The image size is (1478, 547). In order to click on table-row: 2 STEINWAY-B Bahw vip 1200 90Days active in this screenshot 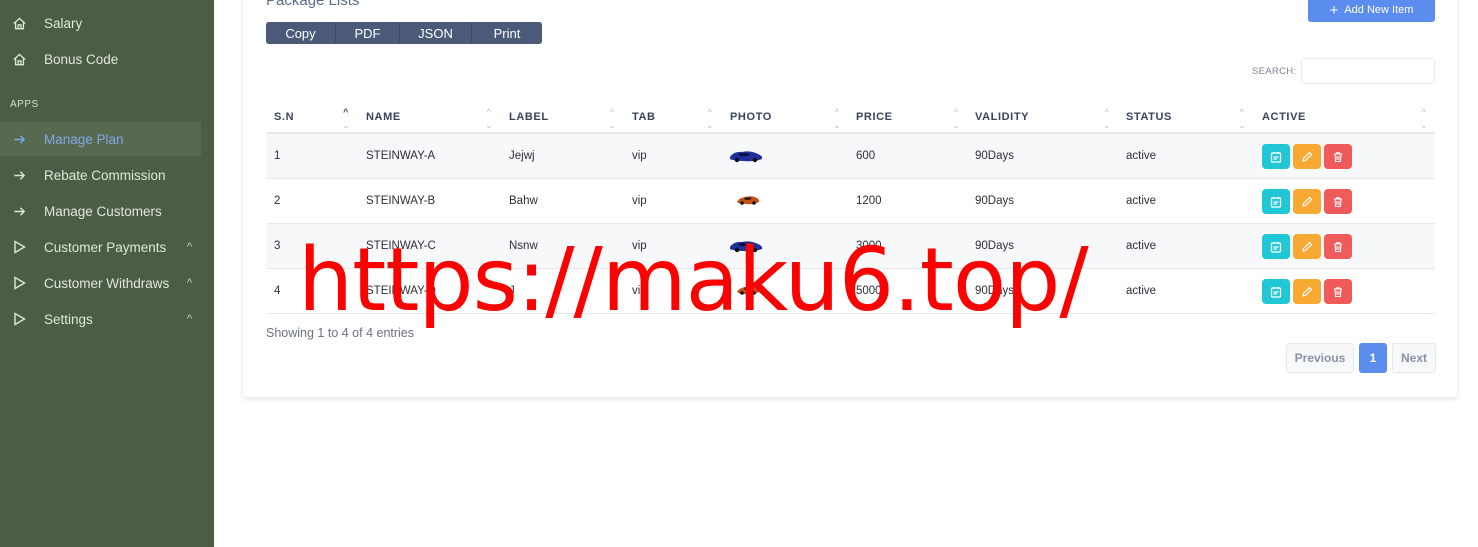, I will do `click(850, 201)`.